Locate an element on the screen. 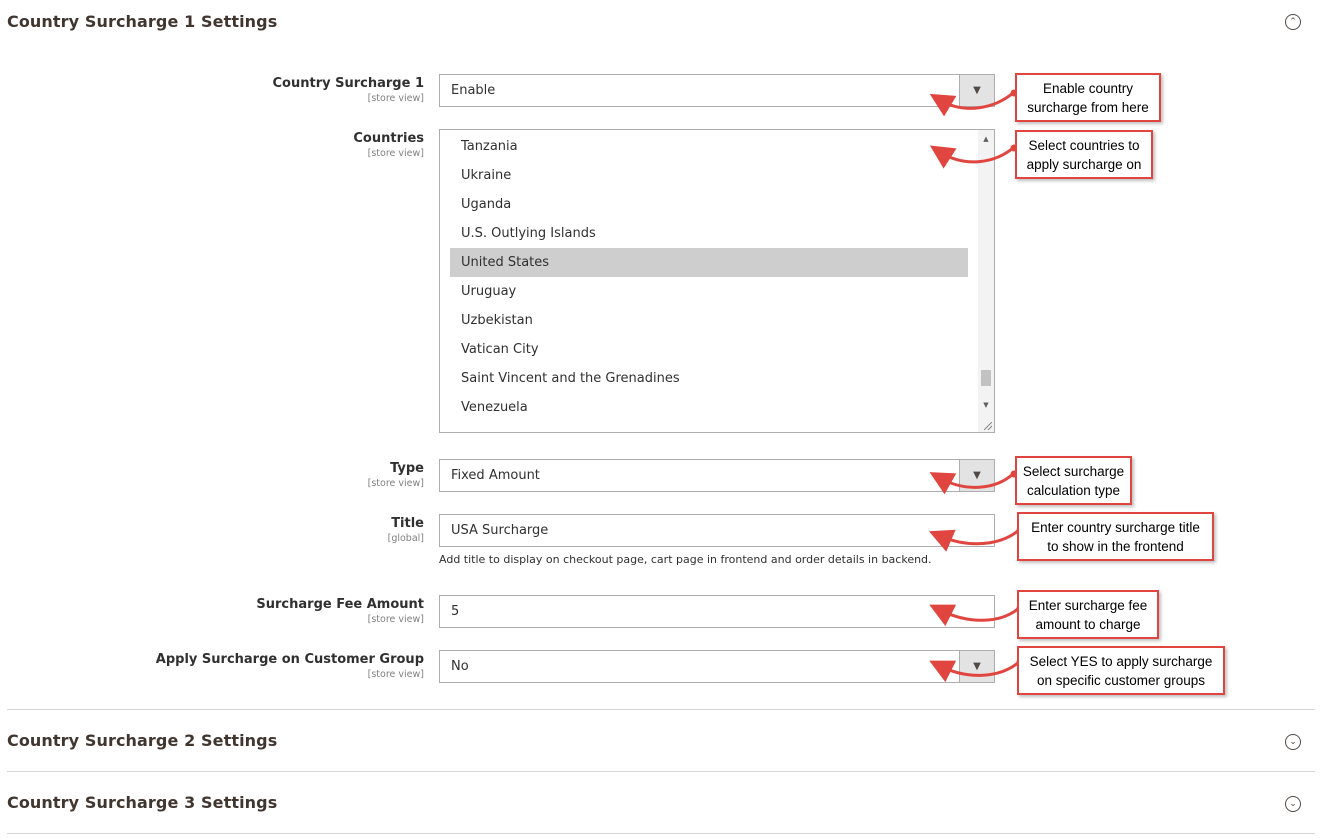 The width and height of the screenshot is (1325, 840). customer-group-label: Apply Surcharge on Customer Group is located at coordinates (289, 659).